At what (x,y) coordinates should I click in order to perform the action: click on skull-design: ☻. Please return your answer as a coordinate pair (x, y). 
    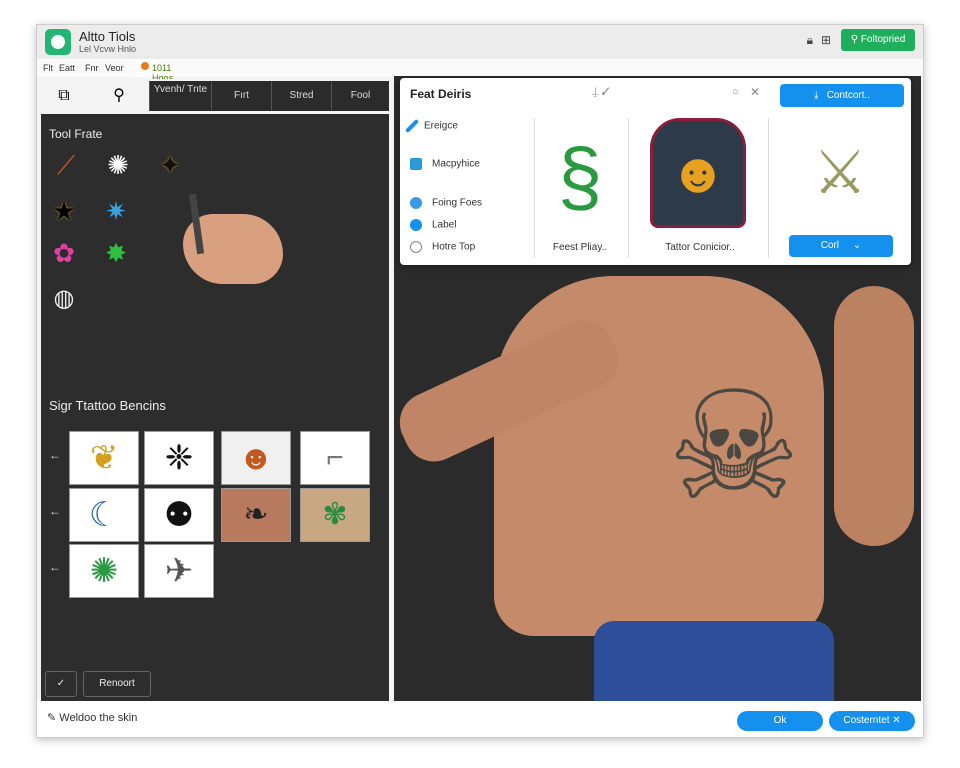
    Looking at the image, I should click on (698, 173).